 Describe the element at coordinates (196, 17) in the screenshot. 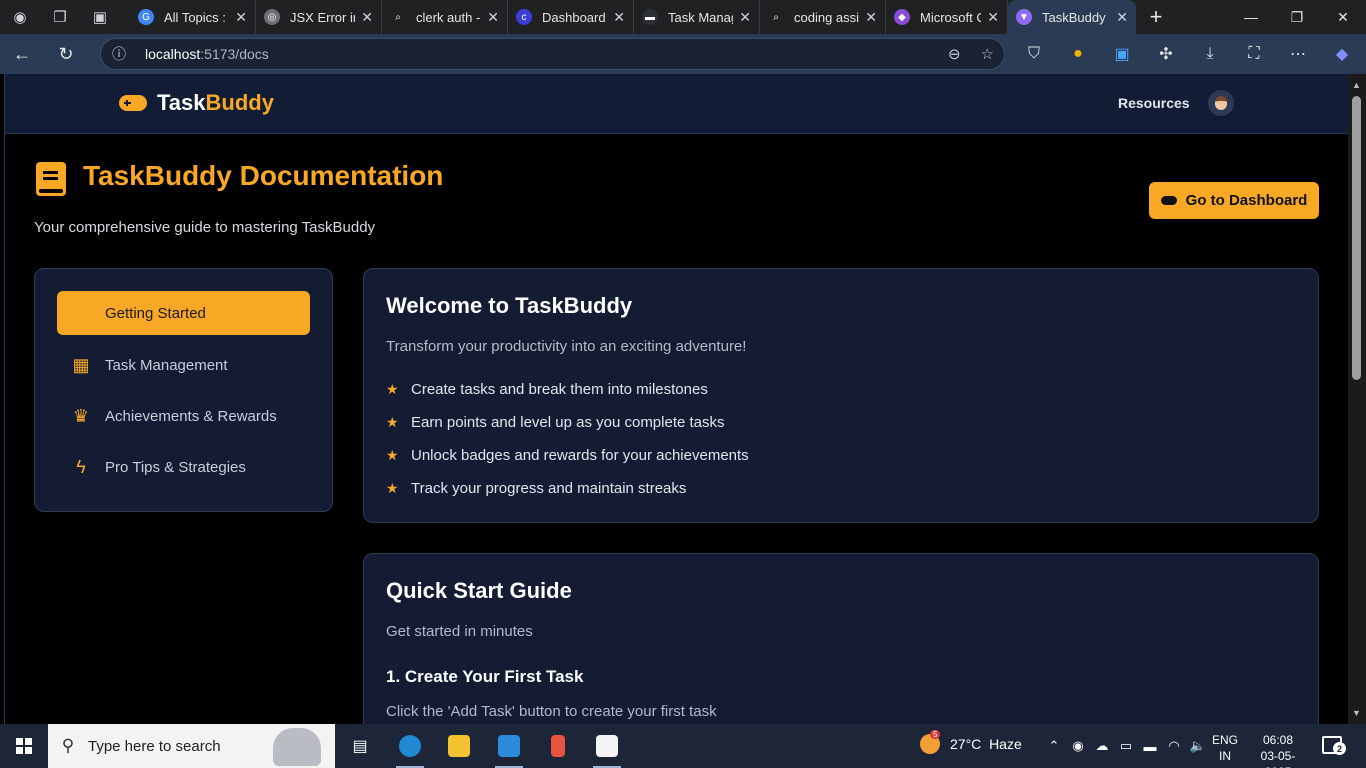

I see `tab-title: All Topics : G` at that location.